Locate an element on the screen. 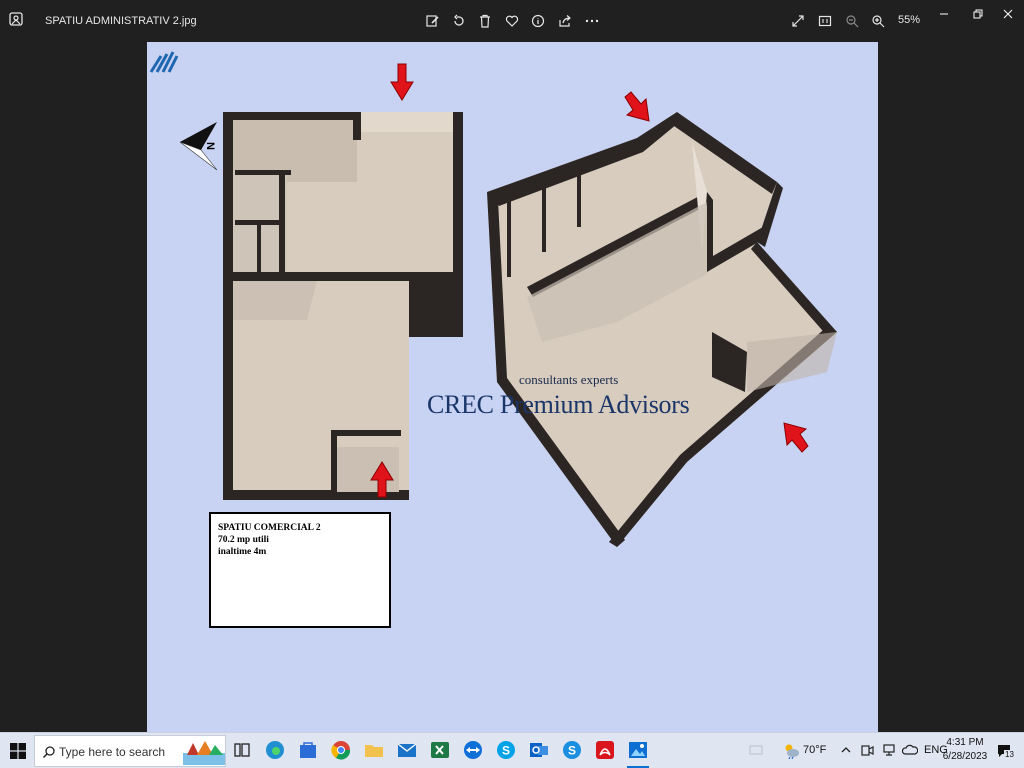 The height and width of the screenshot is (768, 1024). search-placeholder: Type here to search is located at coordinates (112, 752).